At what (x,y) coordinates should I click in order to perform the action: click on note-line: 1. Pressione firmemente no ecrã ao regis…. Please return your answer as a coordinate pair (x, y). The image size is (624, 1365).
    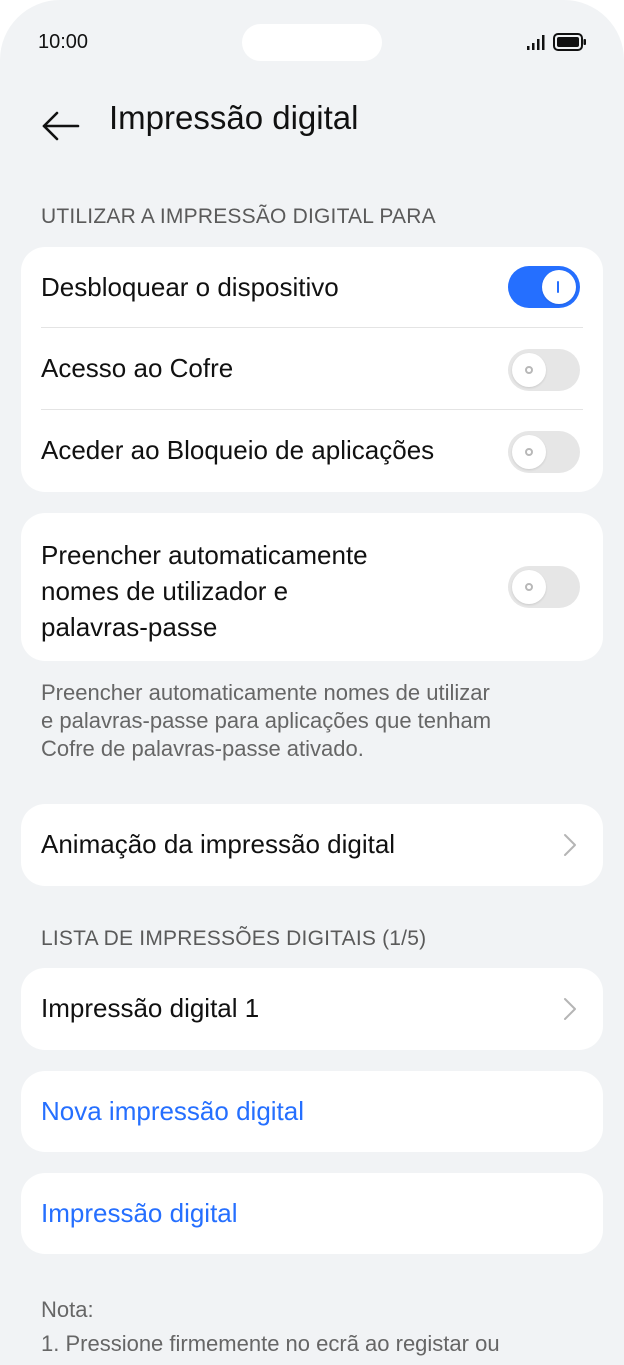
    Looking at the image, I should click on (270, 1343).